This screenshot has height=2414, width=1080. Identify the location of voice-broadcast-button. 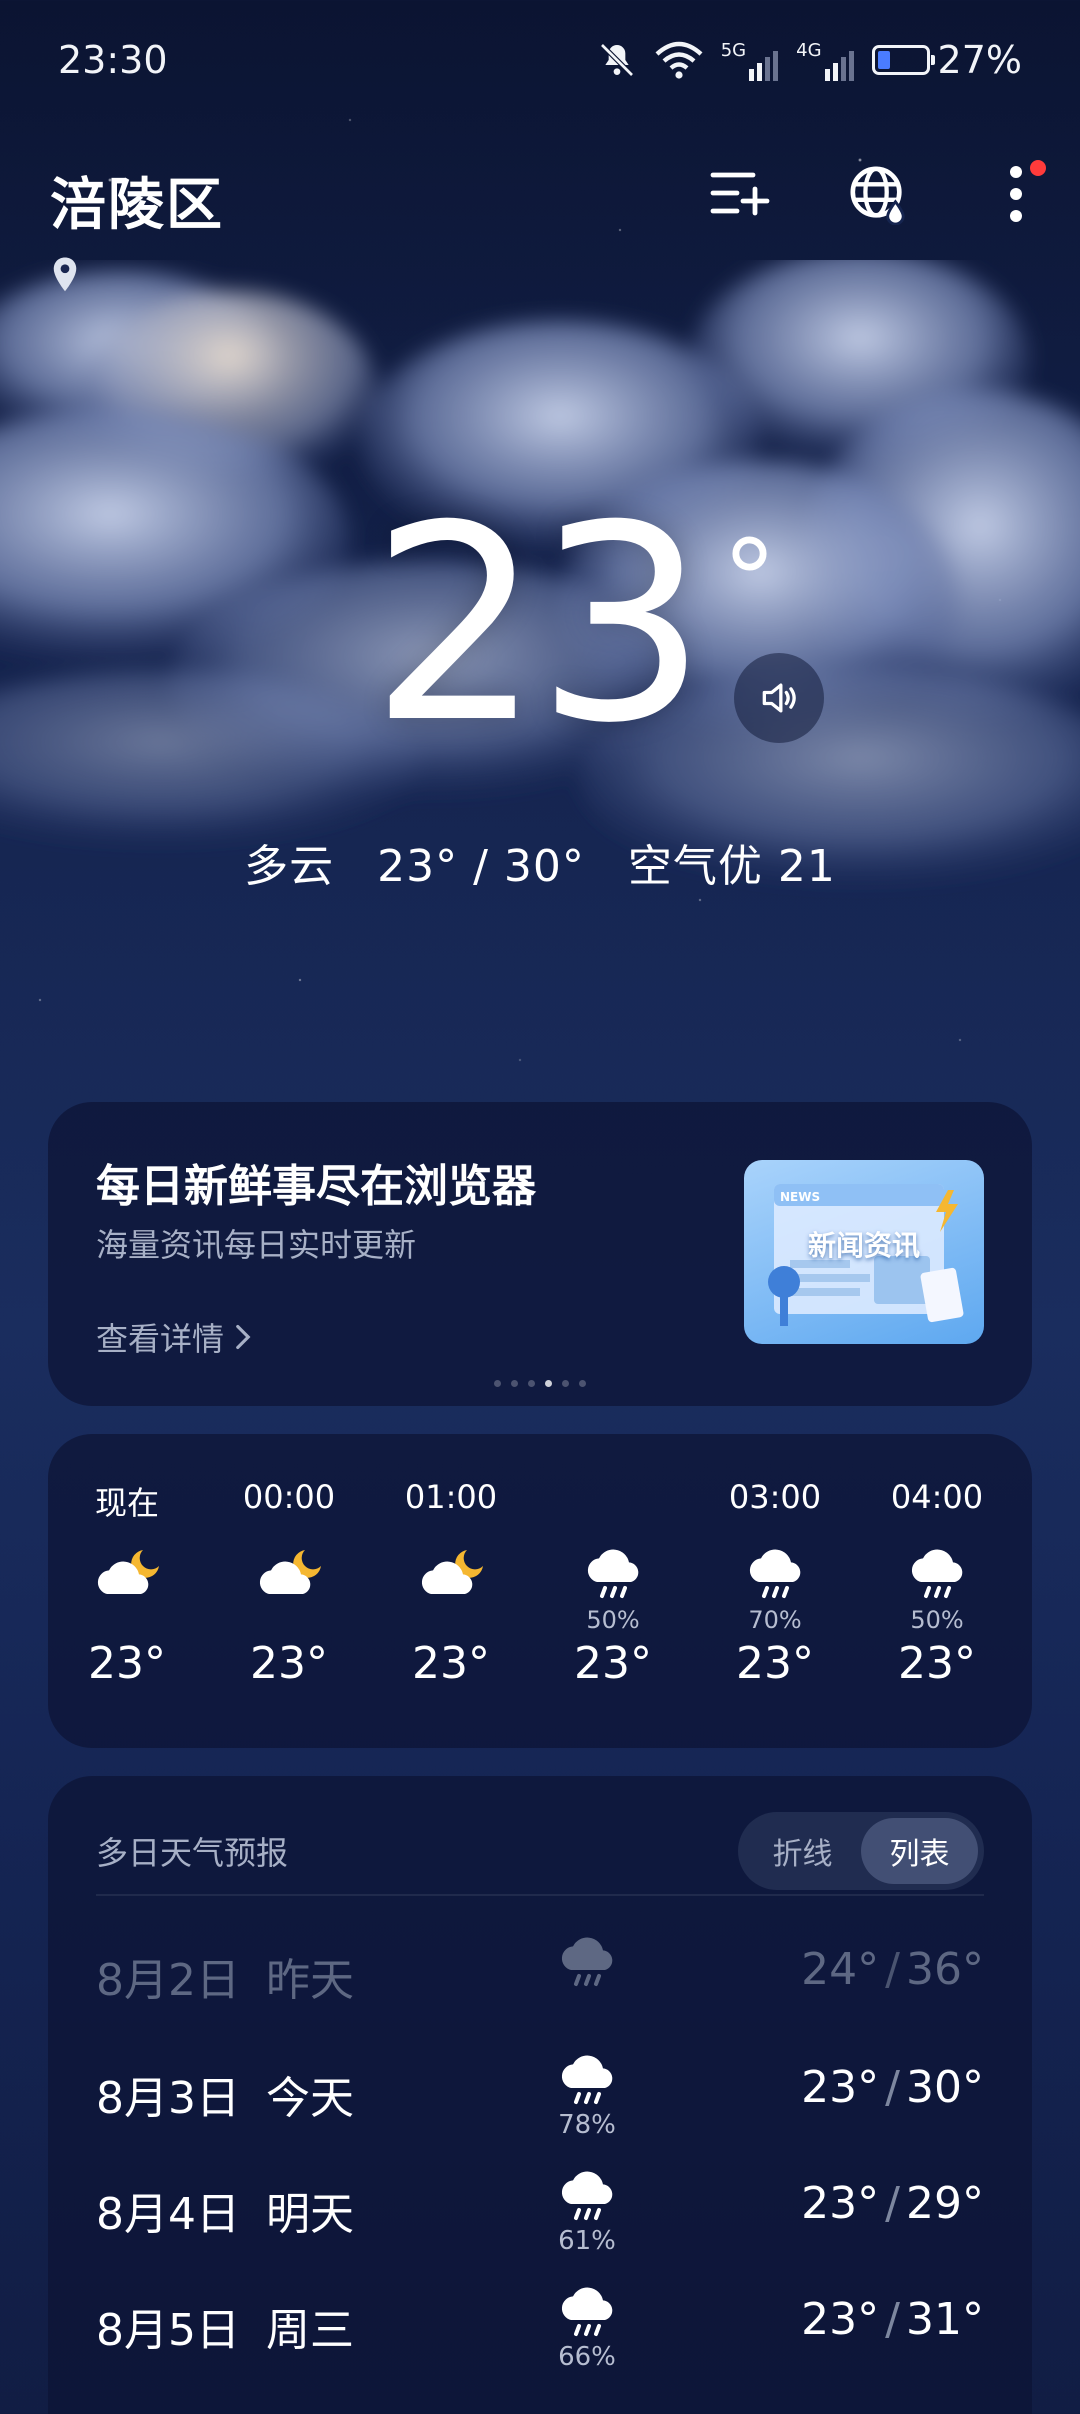
(779, 698).